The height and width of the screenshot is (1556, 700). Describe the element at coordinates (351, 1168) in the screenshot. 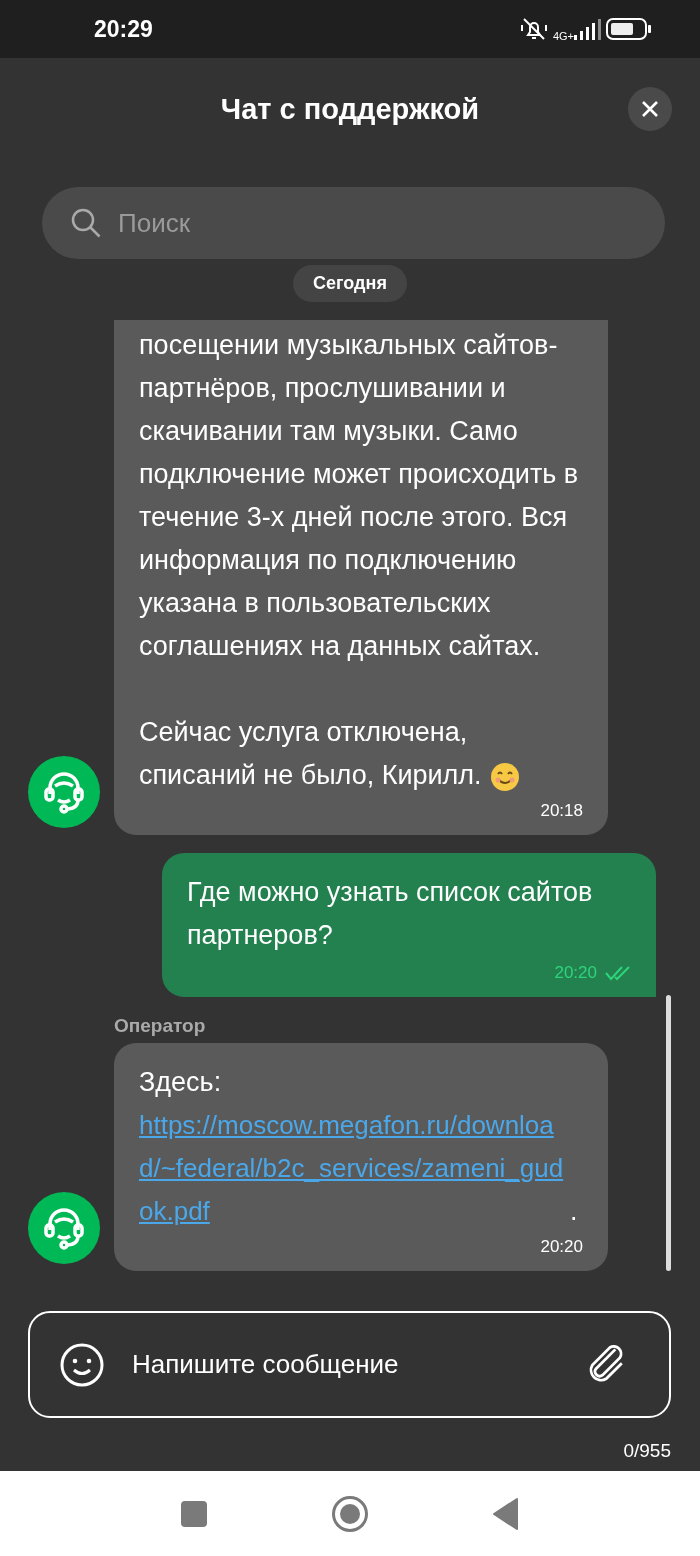

I see `document-link: https://moscow.megafon.ru/download/~federal/b2c_services/zameni_gudok.pdf` at that location.